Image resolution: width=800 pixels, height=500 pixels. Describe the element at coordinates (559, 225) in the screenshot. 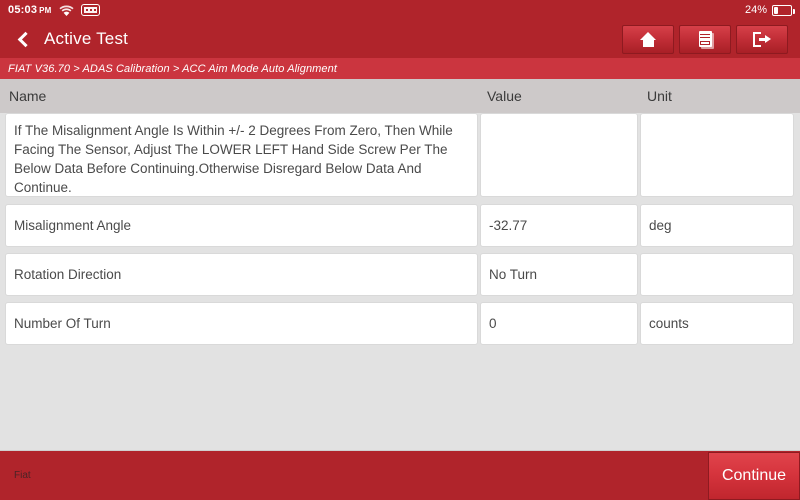

I see `table-cell-value: -32.77` at that location.